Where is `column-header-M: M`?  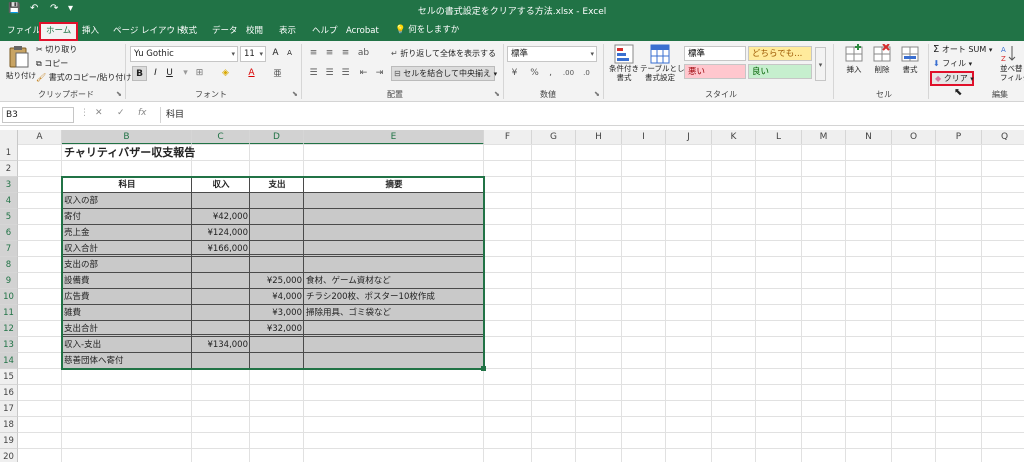 column-header-M: M is located at coordinates (824, 137).